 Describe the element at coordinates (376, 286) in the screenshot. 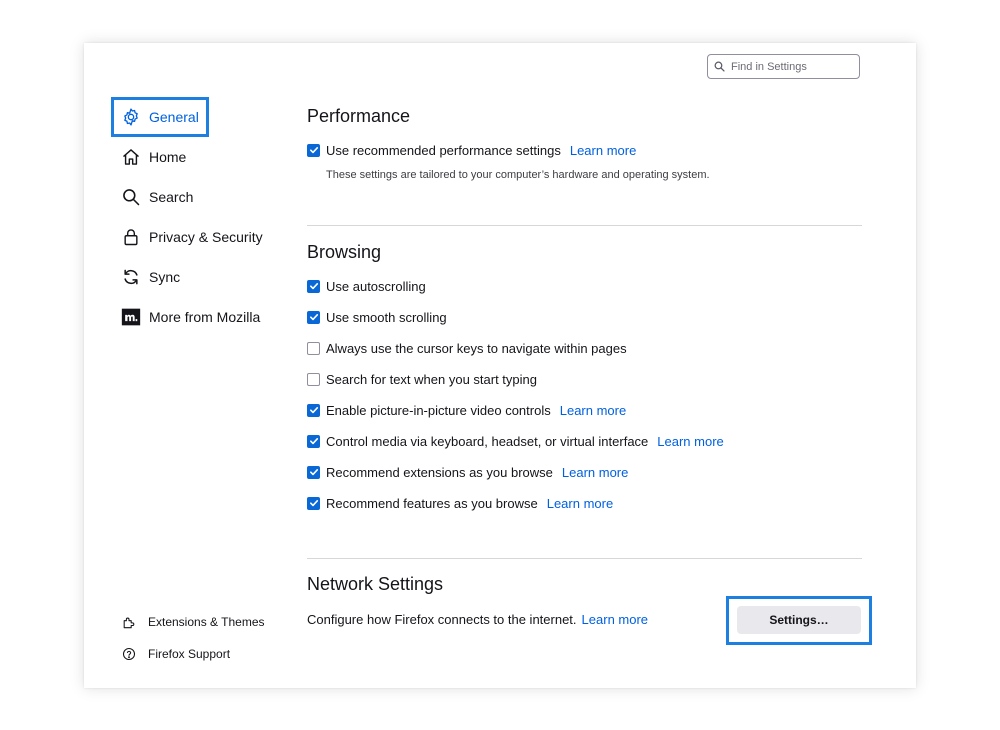

I see `option-label: Use autoscrolling` at that location.